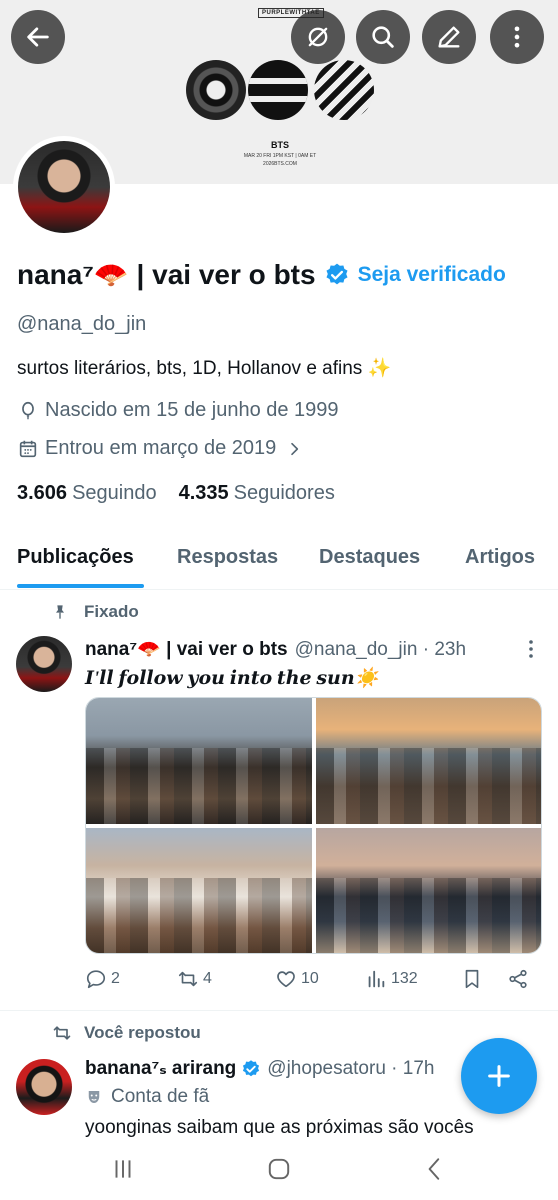  I want to click on theater-mask-icon, so click(94, 1097).